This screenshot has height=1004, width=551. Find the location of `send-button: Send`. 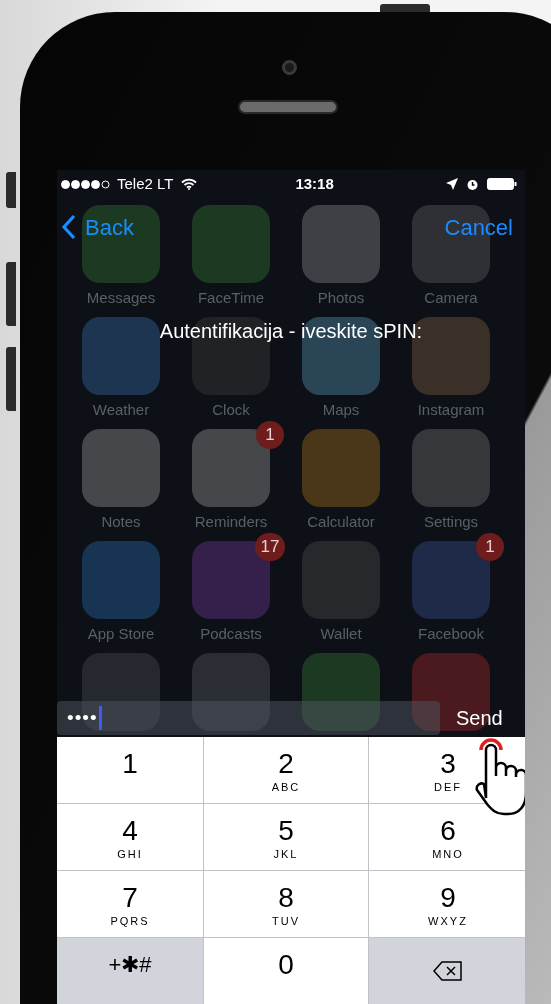

send-button: Send is located at coordinates (479, 718).